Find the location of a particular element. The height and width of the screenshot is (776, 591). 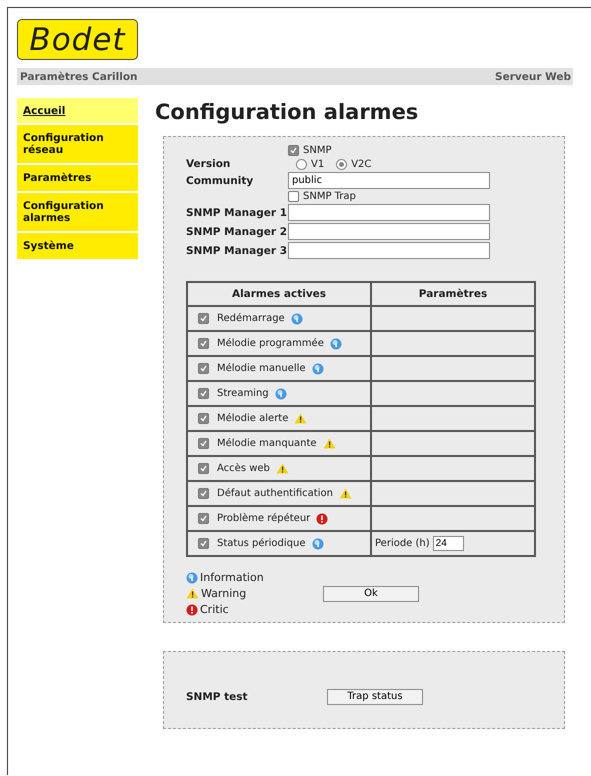

version-radio: V2C is located at coordinates (354, 164).